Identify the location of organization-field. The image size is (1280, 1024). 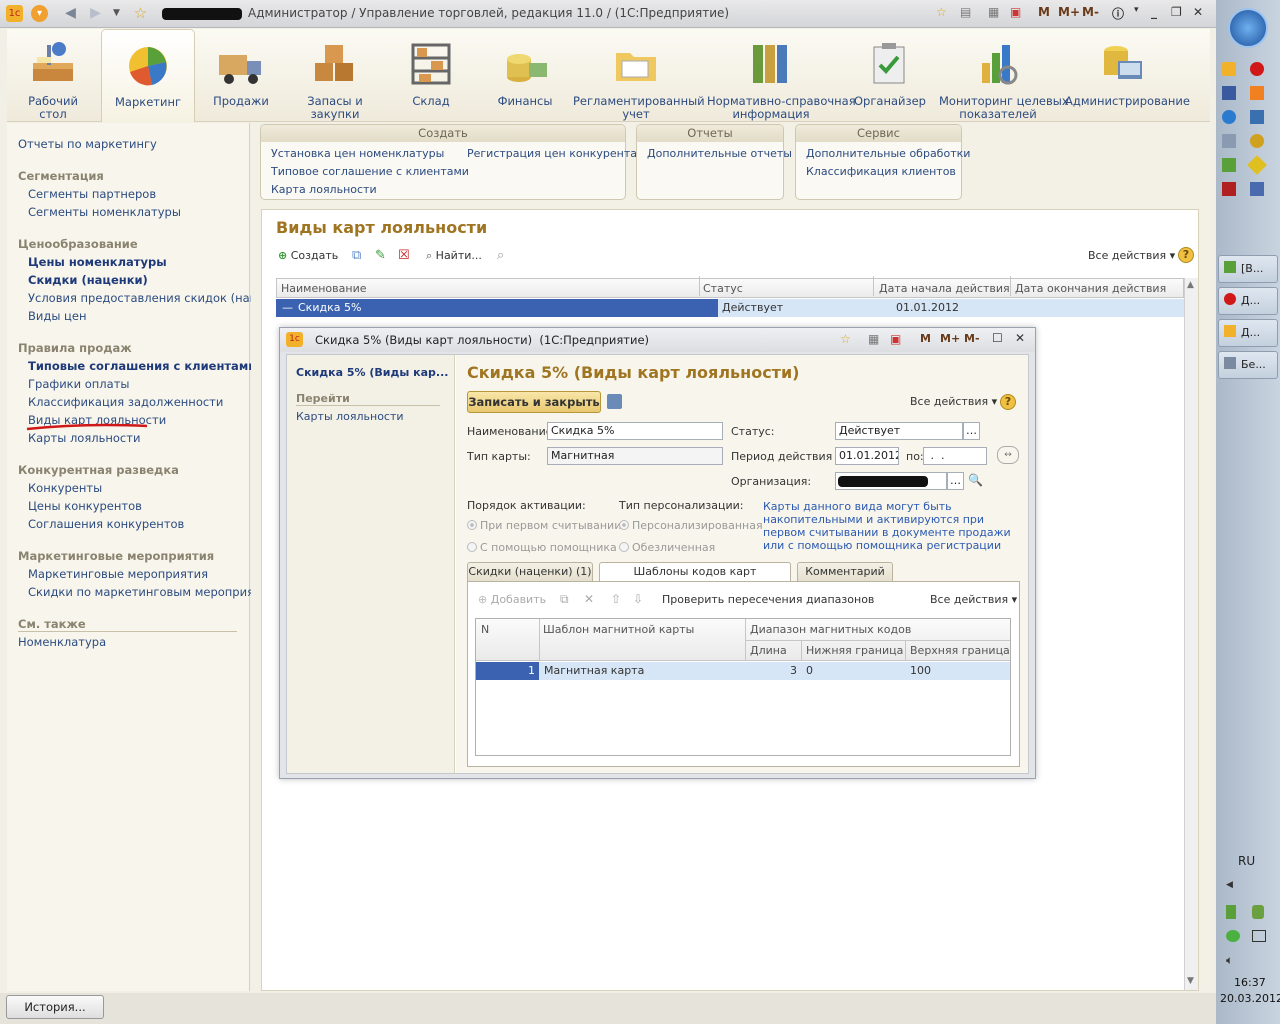
(891, 481).